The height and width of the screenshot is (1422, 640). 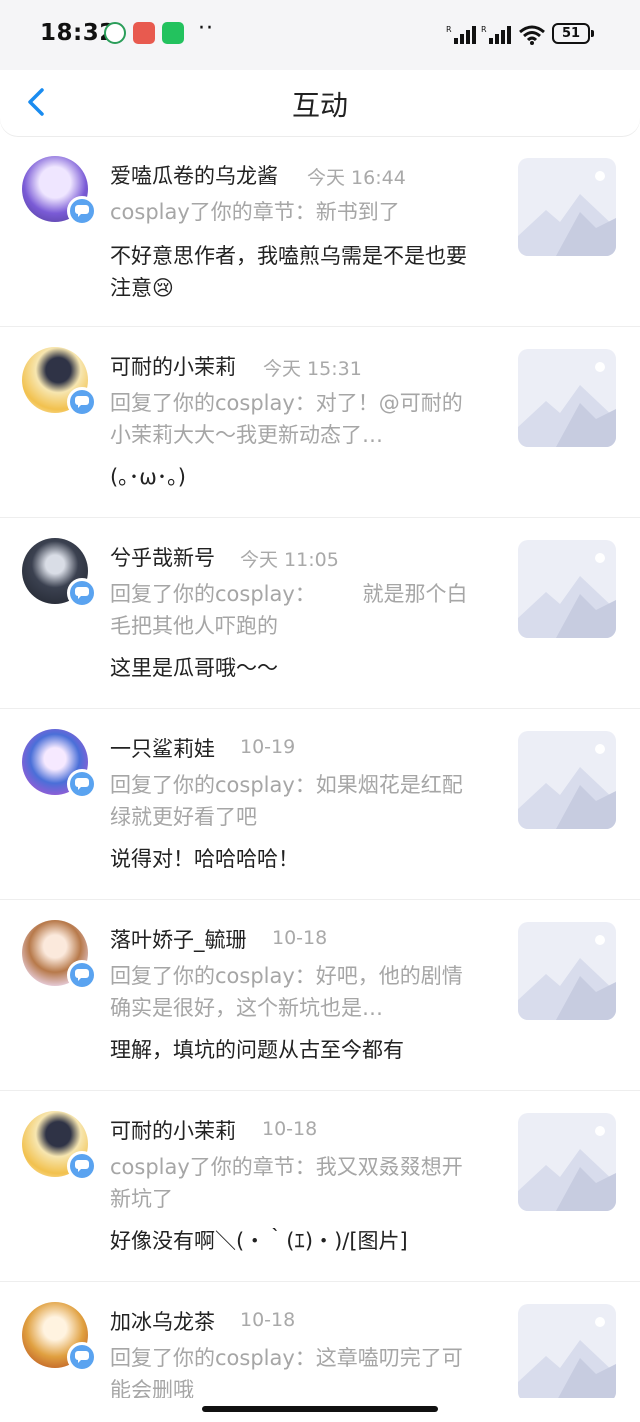 What do you see at coordinates (204, 859) in the screenshot?
I see `reply-text: 说得对！哈哈哈哈！` at bounding box center [204, 859].